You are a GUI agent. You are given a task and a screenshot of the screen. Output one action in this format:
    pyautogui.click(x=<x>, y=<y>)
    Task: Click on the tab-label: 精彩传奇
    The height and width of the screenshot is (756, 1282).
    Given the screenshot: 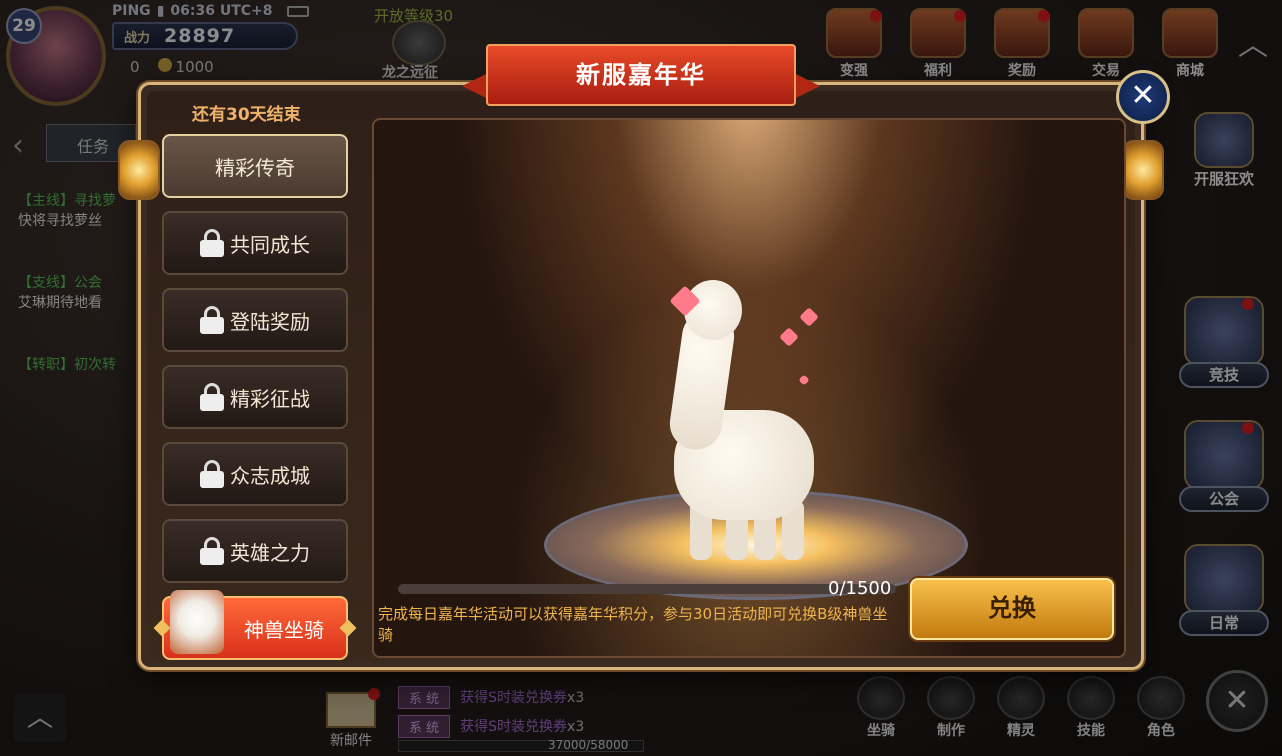 What is the action you would take?
    pyautogui.click(x=255, y=167)
    